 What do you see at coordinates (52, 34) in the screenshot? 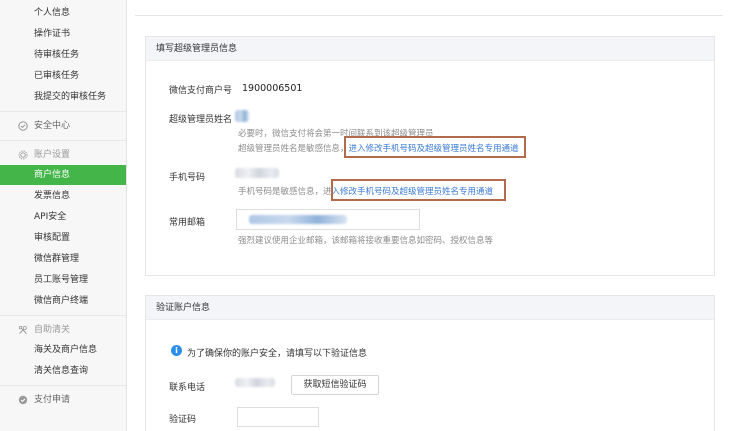
I see `sidebar-item-label: 操作证书` at bounding box center [52, 34].